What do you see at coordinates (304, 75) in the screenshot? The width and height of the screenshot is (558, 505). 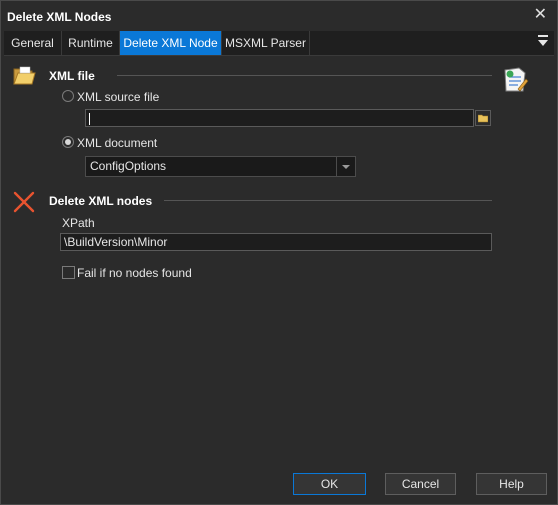 I see `xml-file-divider` at bounding box center [304, 75].